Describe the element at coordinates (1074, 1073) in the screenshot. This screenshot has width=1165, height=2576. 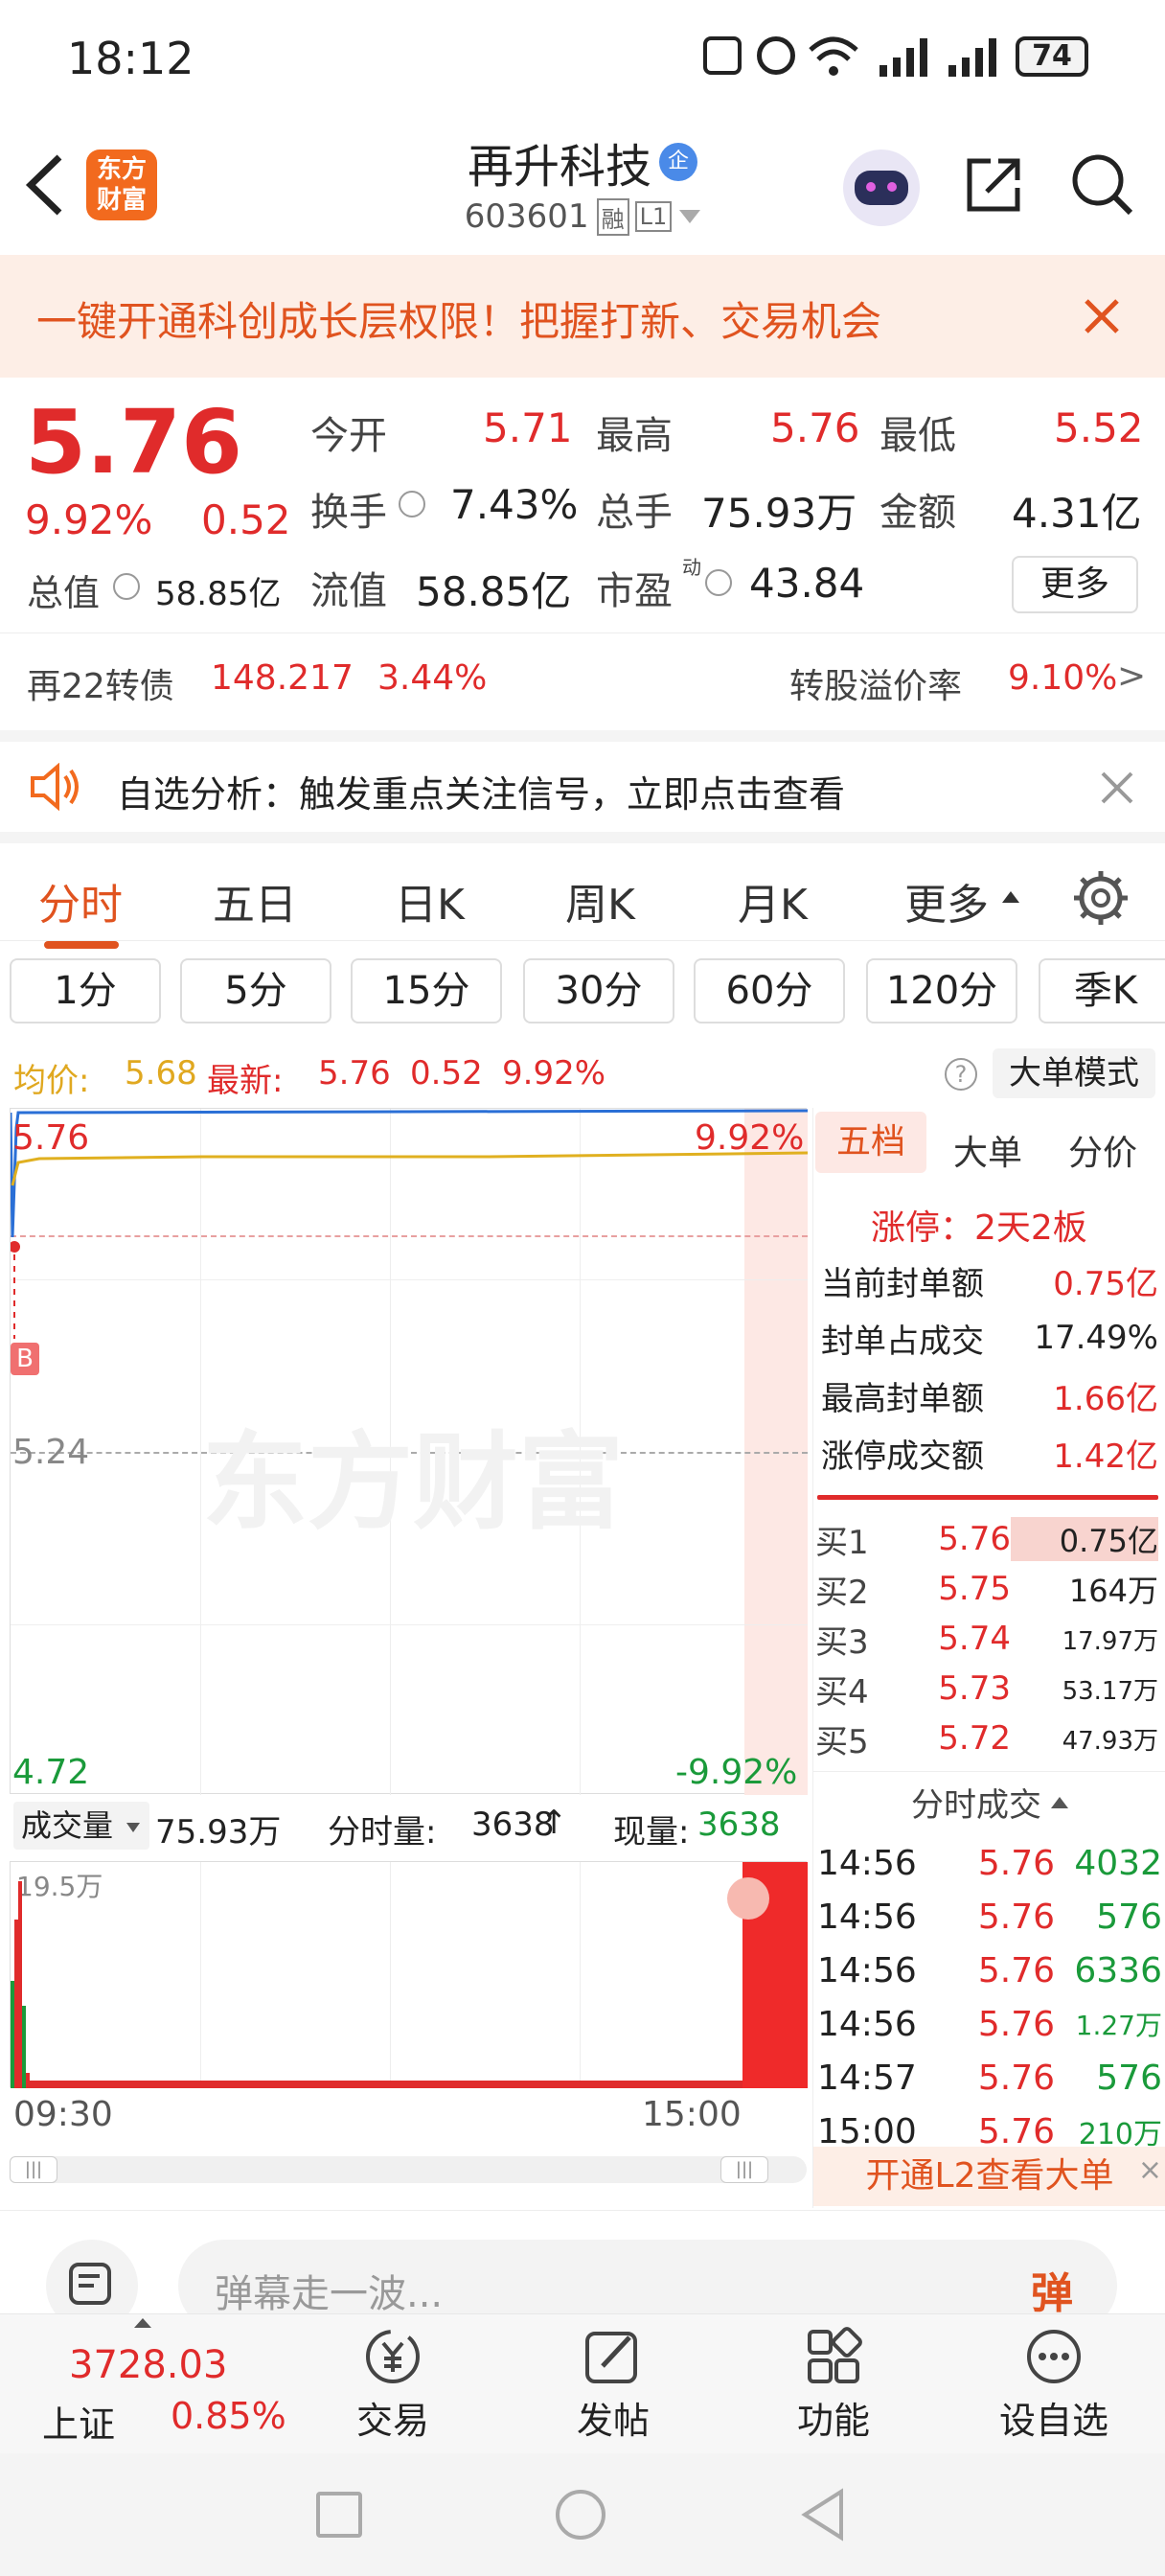
I see `big-order-mode-button: 大单模式` at that location.